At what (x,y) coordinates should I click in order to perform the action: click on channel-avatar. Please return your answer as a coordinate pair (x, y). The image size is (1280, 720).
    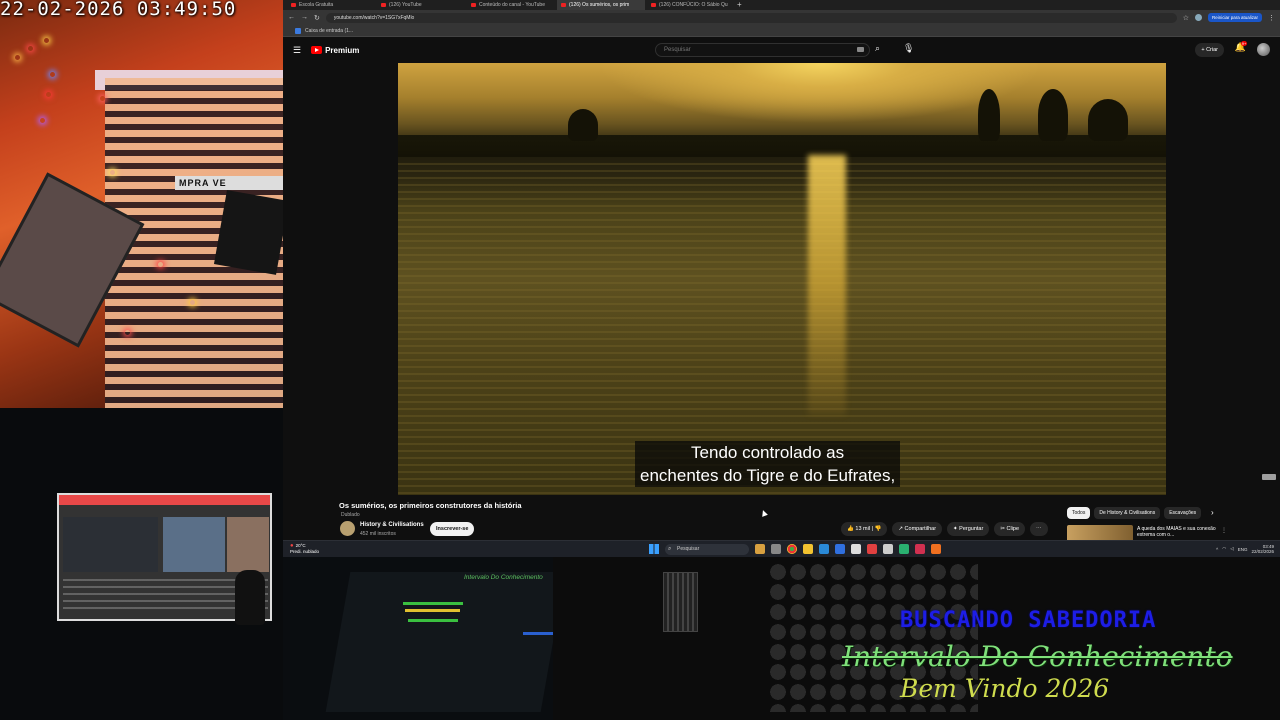
    Looking at the image, I should click on (347, 528).